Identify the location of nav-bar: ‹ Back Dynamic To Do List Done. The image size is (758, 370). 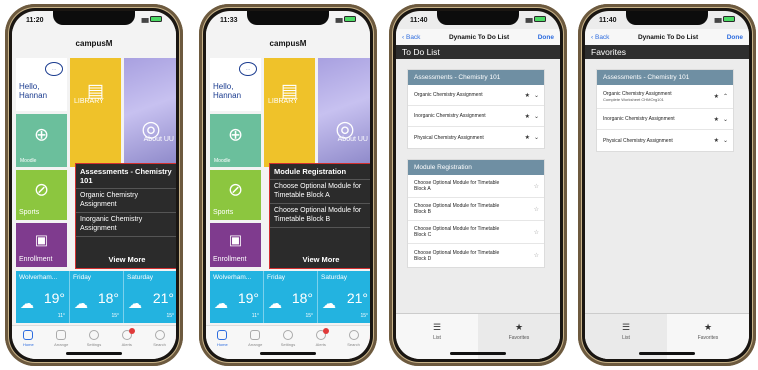
(667, 37).